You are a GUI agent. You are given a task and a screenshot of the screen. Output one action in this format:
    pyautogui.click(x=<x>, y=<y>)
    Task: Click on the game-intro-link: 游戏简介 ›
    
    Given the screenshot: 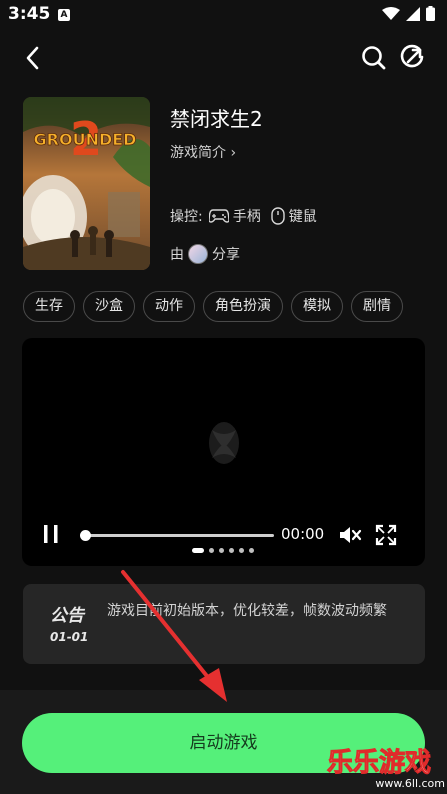 What is the action you would take?
    pyautogui.click(x=203, y=152)
    